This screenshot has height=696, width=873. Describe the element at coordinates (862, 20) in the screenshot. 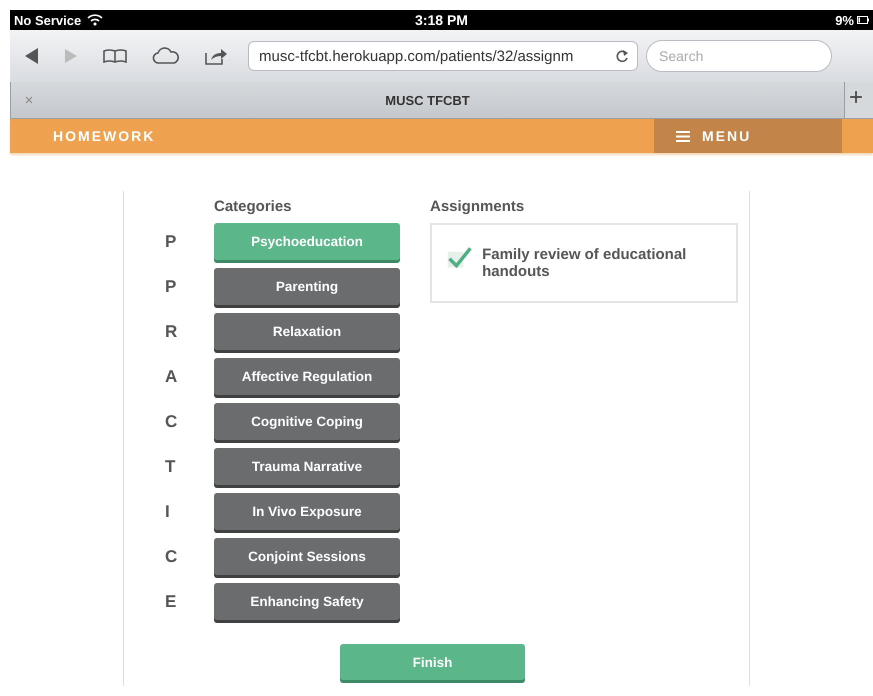

I see `battery-icon` at that location.